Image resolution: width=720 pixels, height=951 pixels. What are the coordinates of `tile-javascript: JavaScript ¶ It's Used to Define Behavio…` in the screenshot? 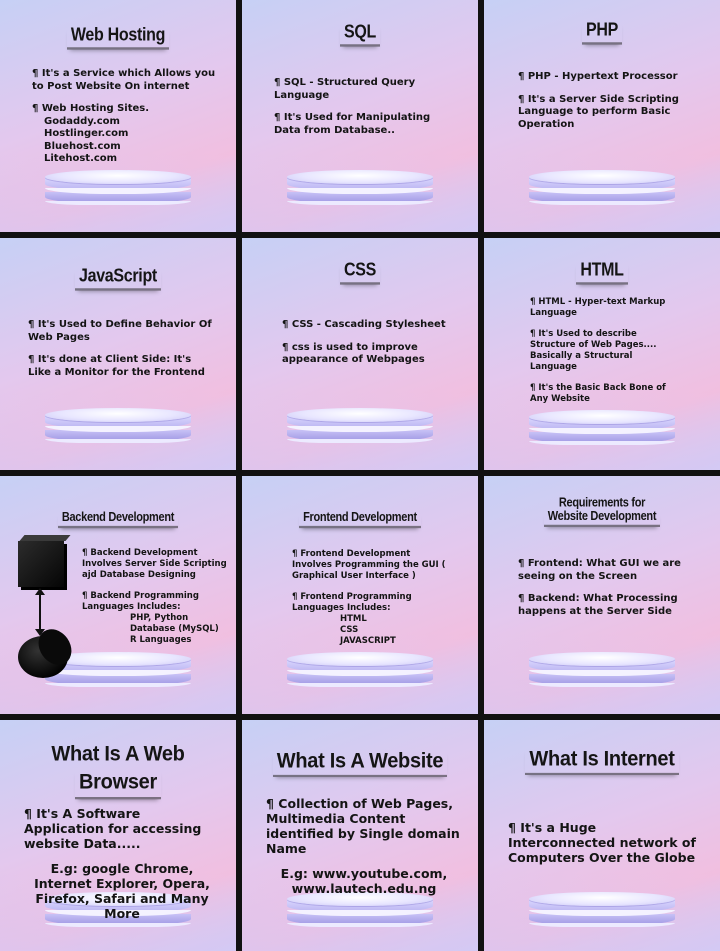 It's located at (118, 354).